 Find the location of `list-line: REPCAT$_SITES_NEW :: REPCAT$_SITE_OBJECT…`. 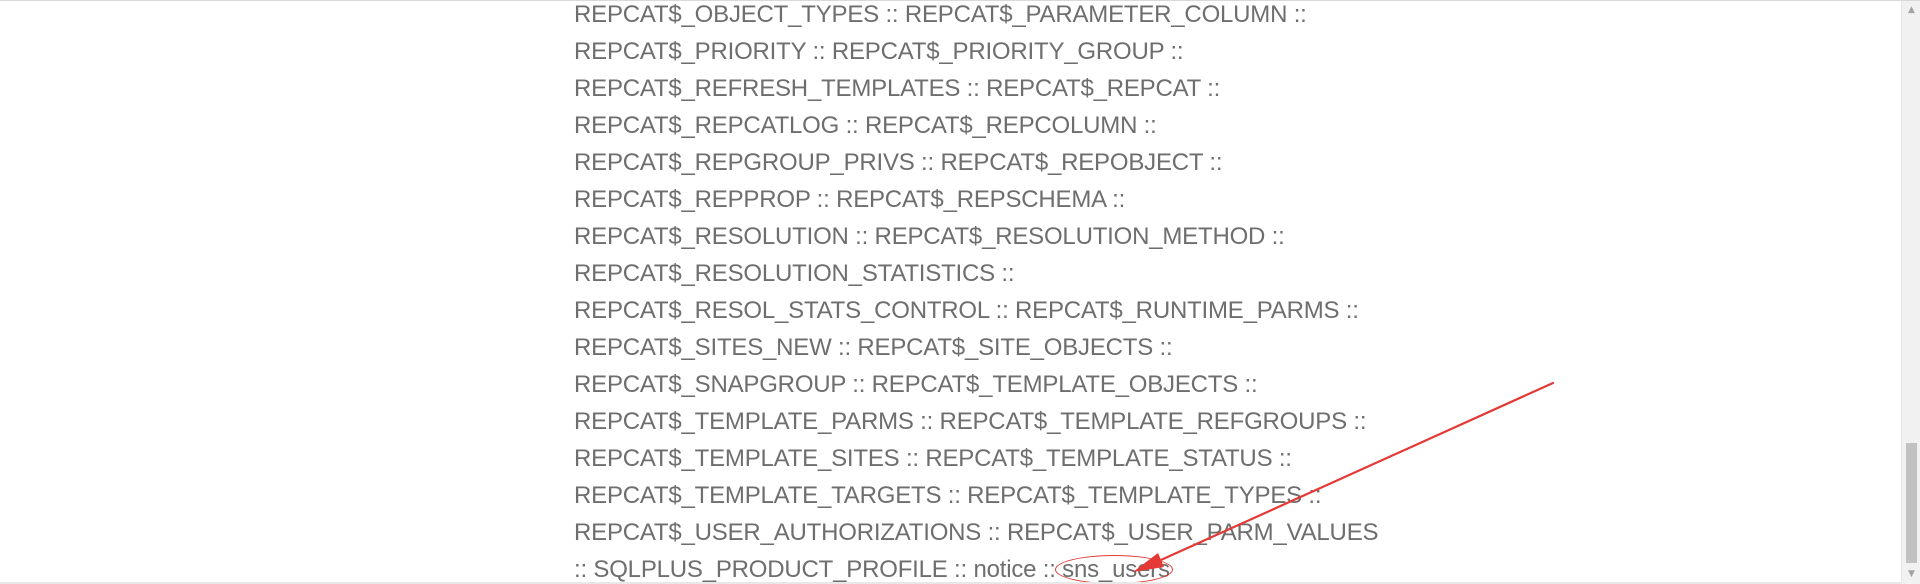

list-line: REPCAT$_SITES_NEW :: REPCAT$_SITE_OBJECT… is located at coordinates (873, 347).